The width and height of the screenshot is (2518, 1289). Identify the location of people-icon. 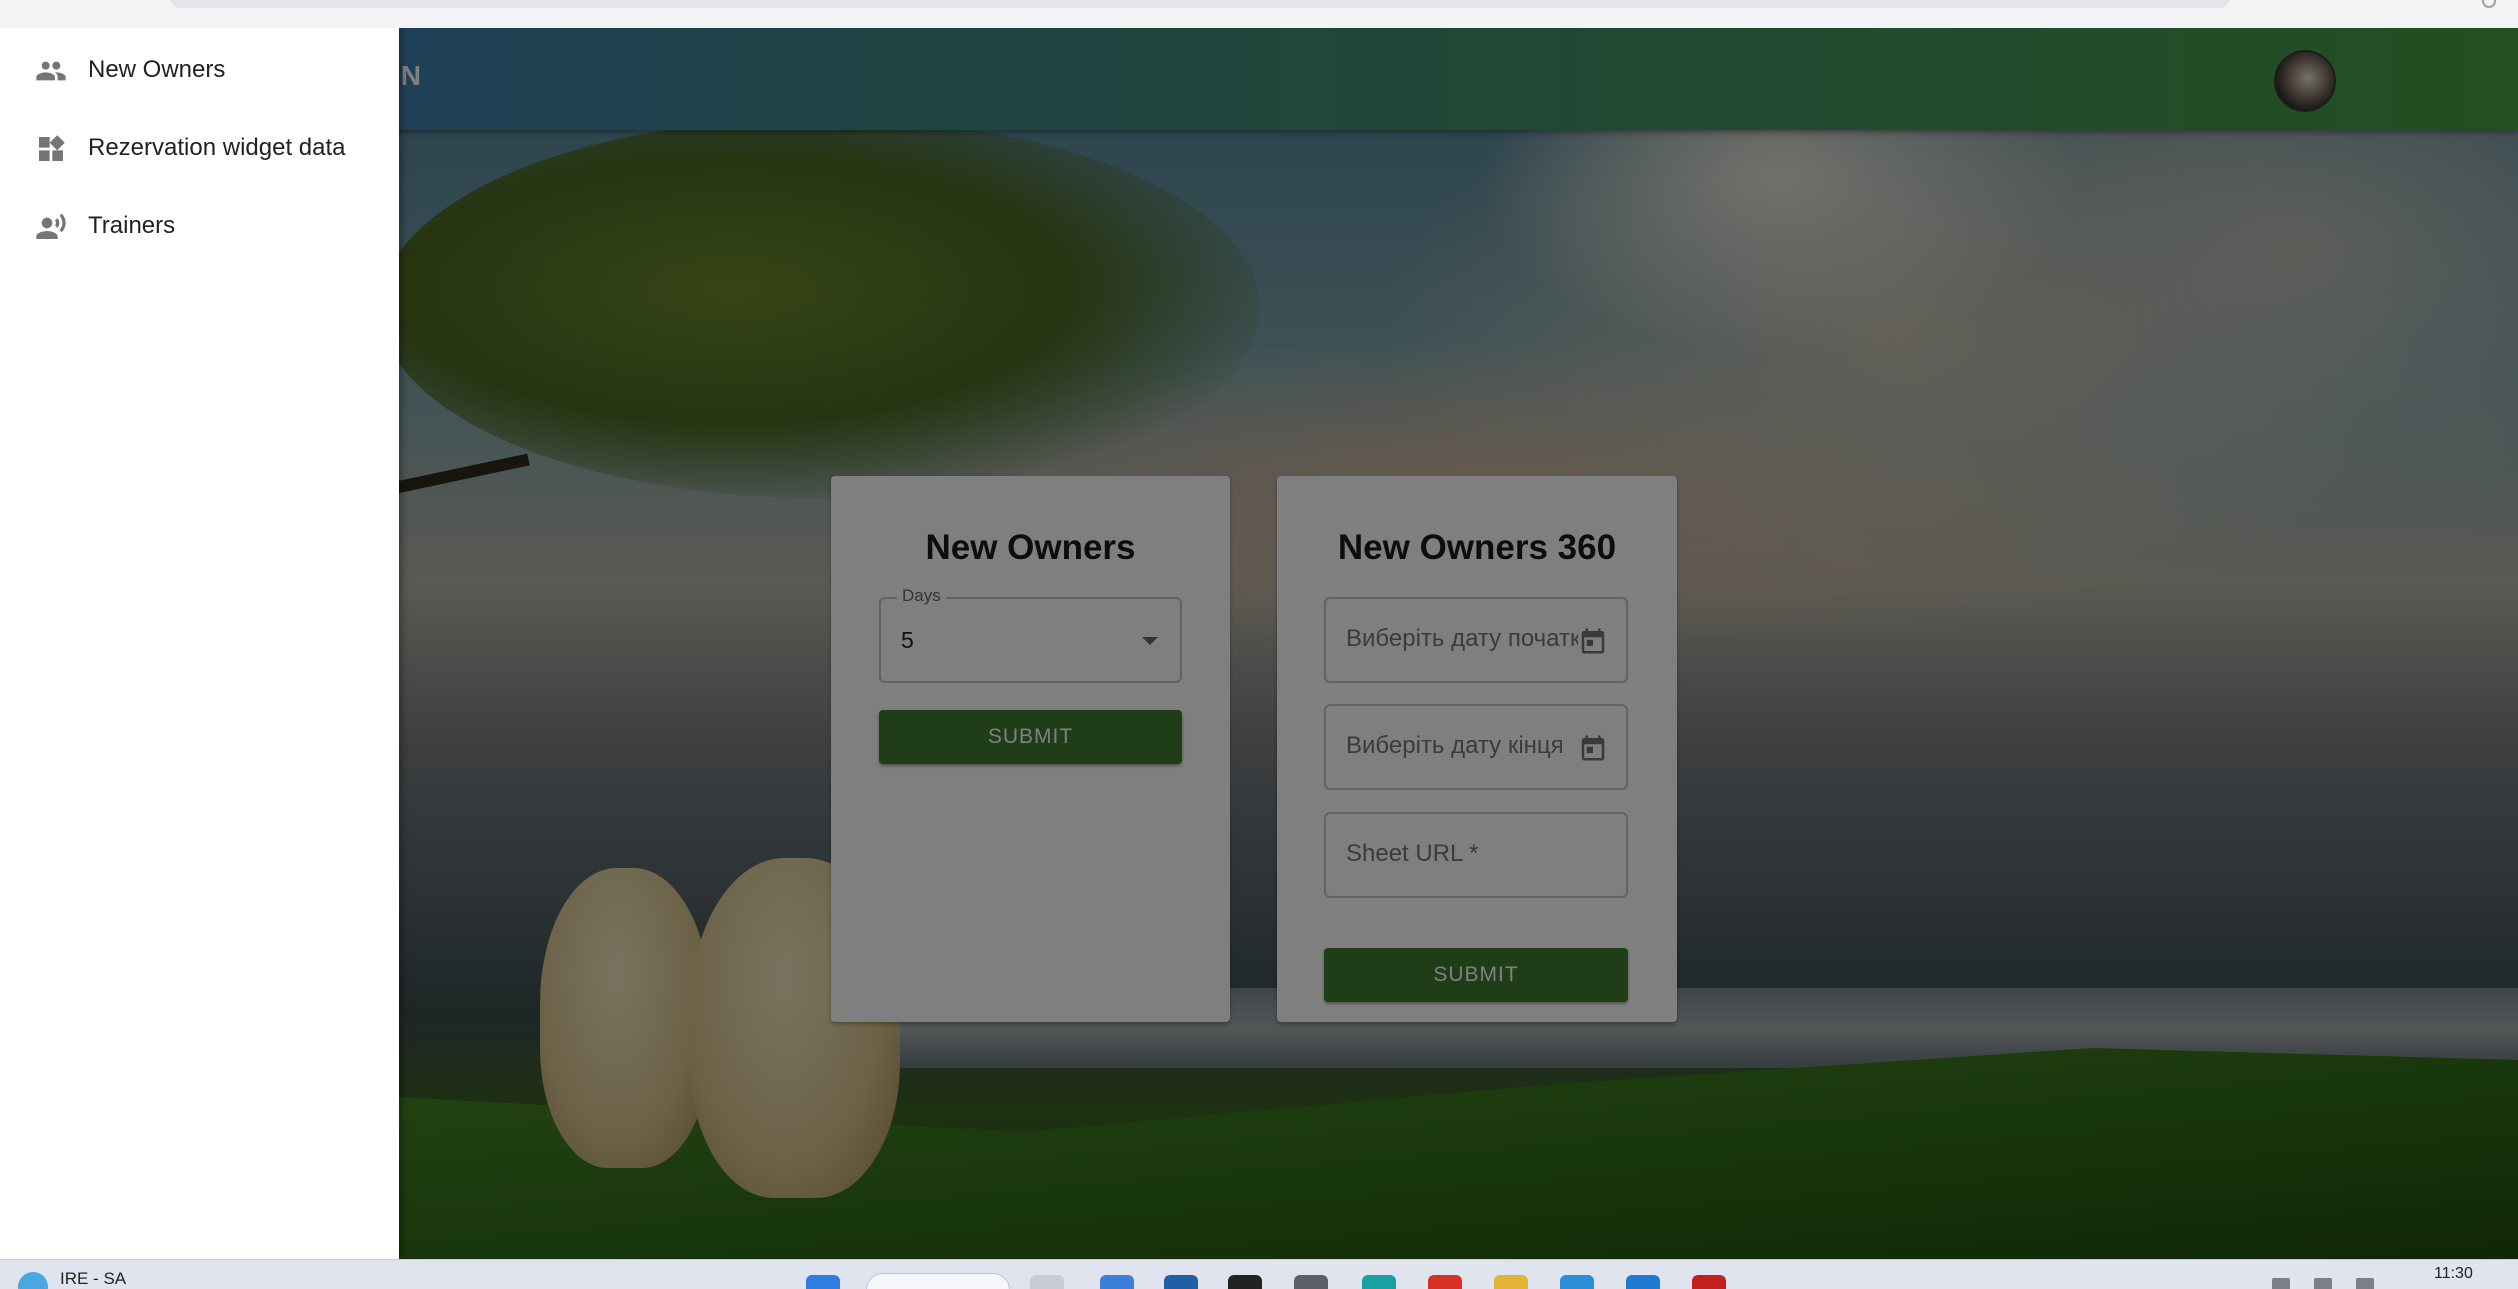
(51, 71).